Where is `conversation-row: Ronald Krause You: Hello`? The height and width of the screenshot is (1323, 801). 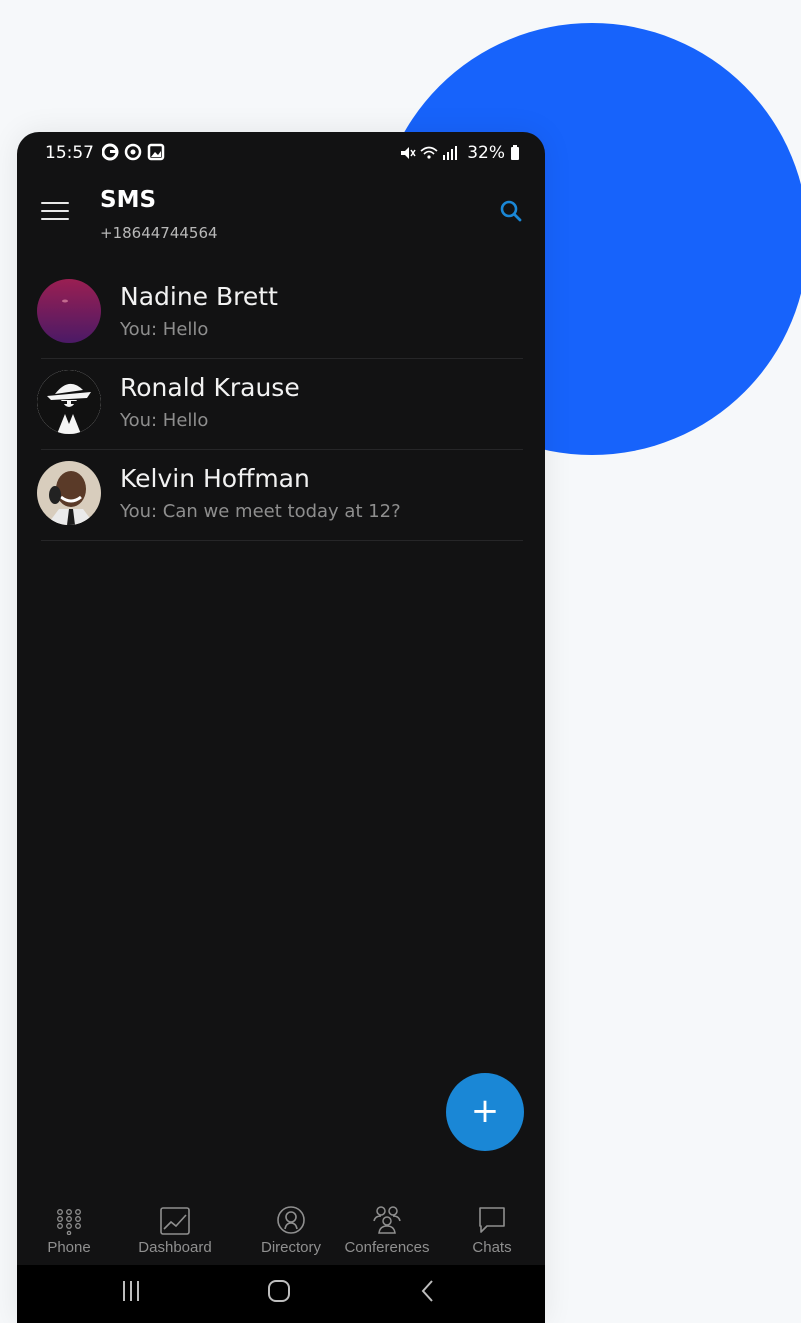 conversation-row: Ronald Krause You: Hello is located at coordinates (281, 404).